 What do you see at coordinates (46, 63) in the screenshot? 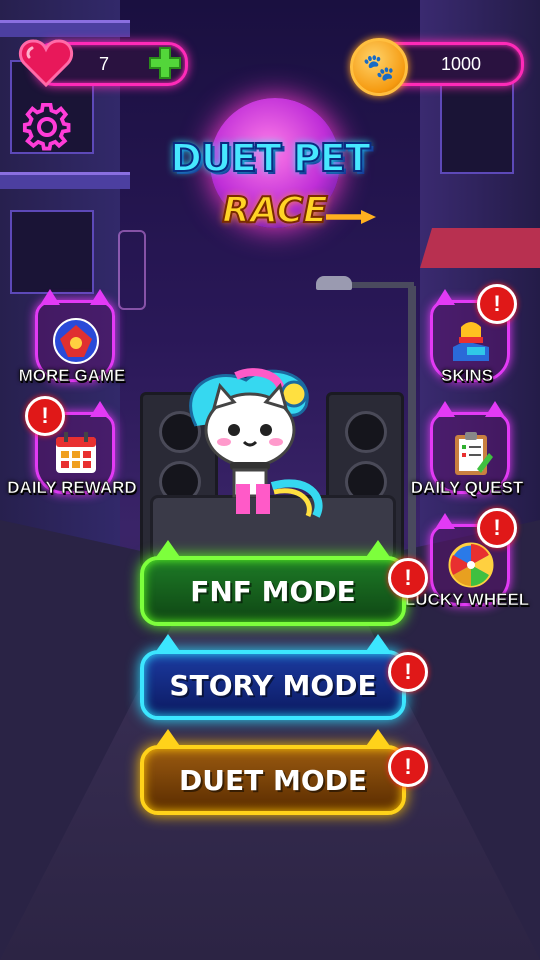
I see `heart-icon` at bounding box center [46, 63].